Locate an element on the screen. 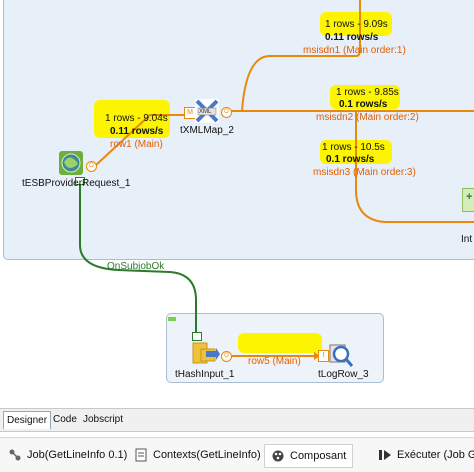 The height and width of the screenshot is (472, 474). row5-name: row5 (Main) is located at coordinates (274, 361).